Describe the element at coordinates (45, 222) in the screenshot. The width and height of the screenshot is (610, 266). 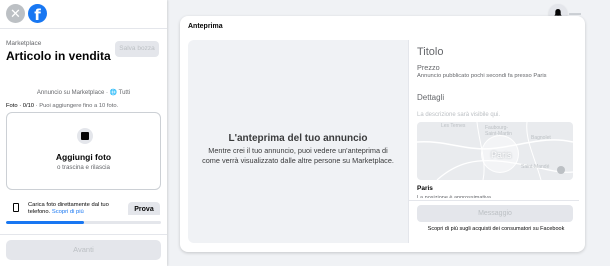
I see `progress-fill` at that location.